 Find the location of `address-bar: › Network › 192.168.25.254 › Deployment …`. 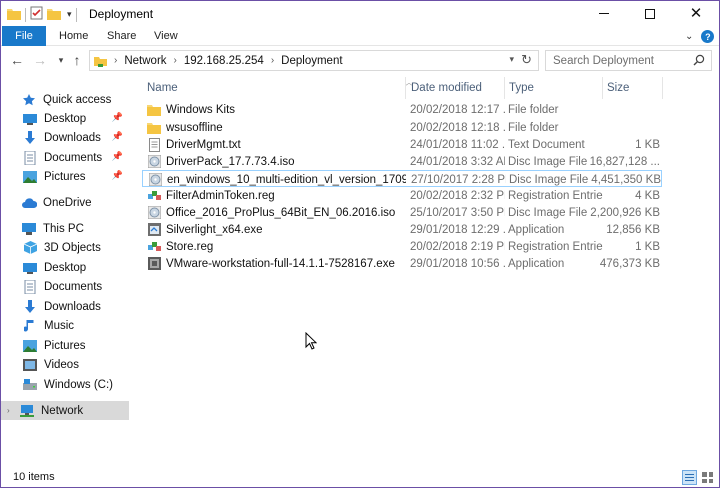

address-bar: › Network › 192.168.25.254 › Deployment … is located at coordinates (314, 60).